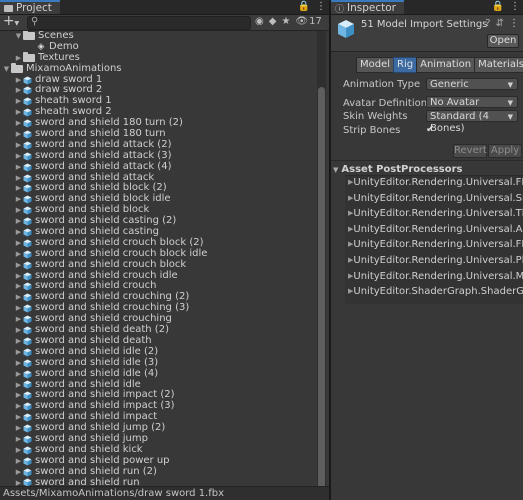  Describe the element at coordinates (321, 293) in the screenshot. I see `scrollbar-thumb` at that location.